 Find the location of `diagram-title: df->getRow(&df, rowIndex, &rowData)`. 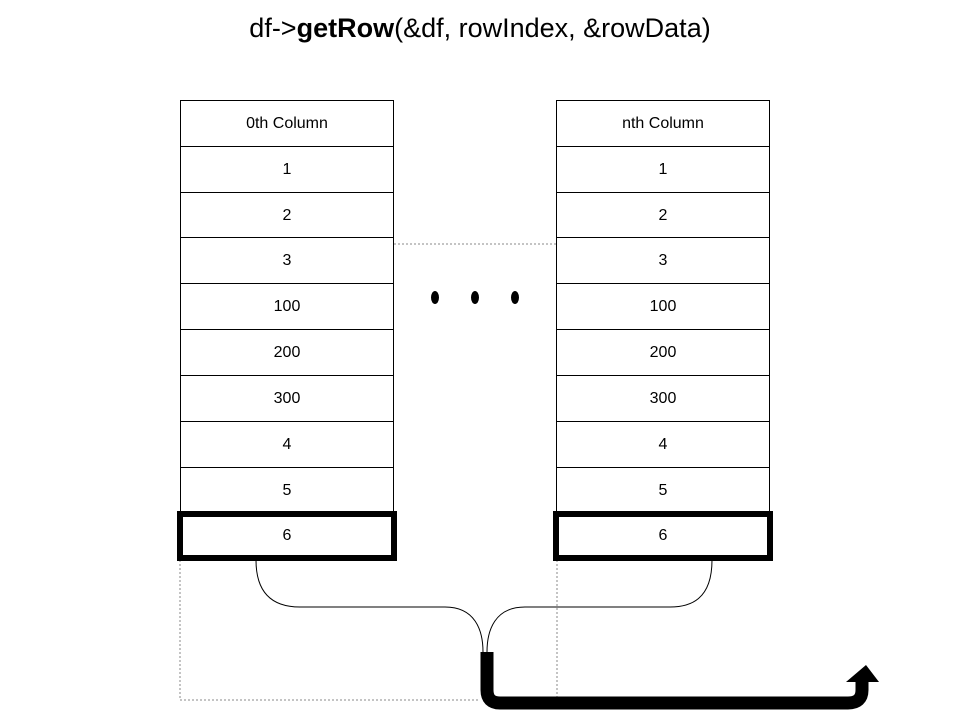

diagram-title: df->getRow(&df, rowIndex, &rowData) is located at coordinates (480, 28).